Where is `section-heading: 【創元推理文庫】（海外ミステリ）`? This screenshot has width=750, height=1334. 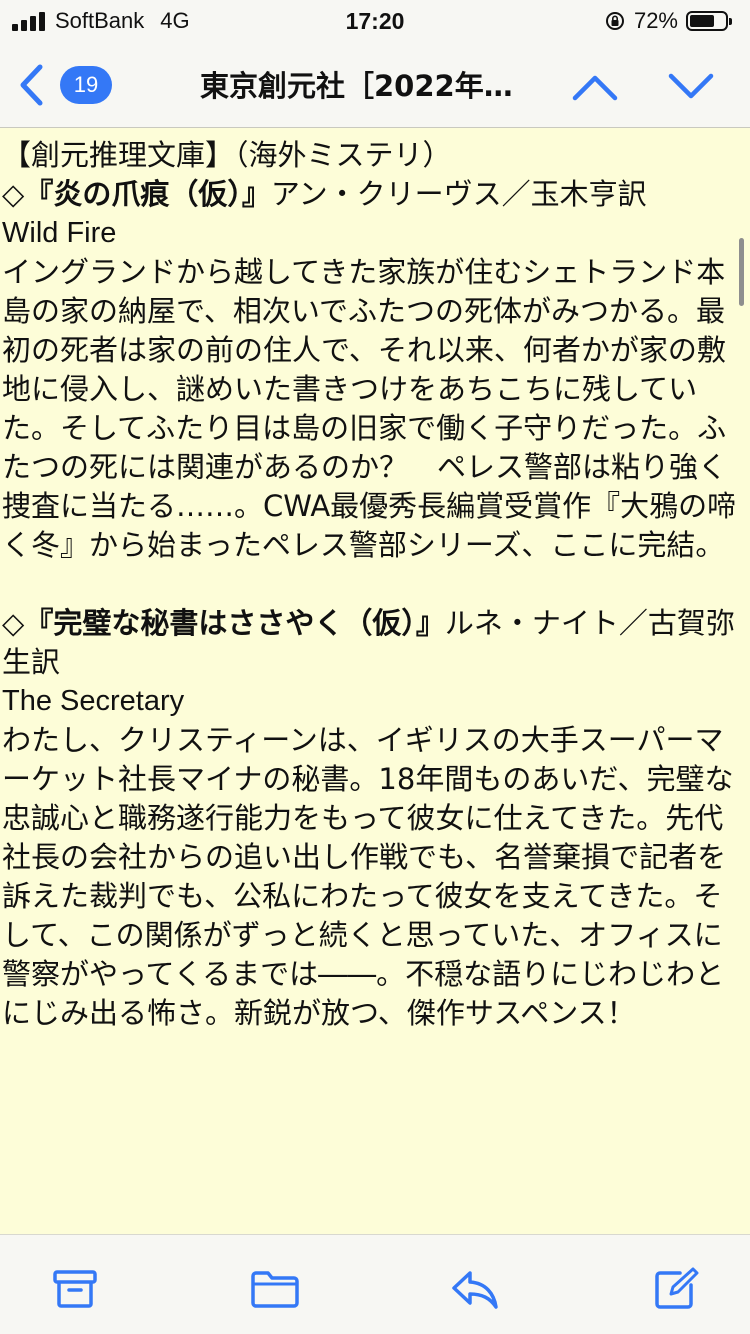
section-heading: 【創元推理文庫】（海外ミステリ） is located at coordinates (227, 155).